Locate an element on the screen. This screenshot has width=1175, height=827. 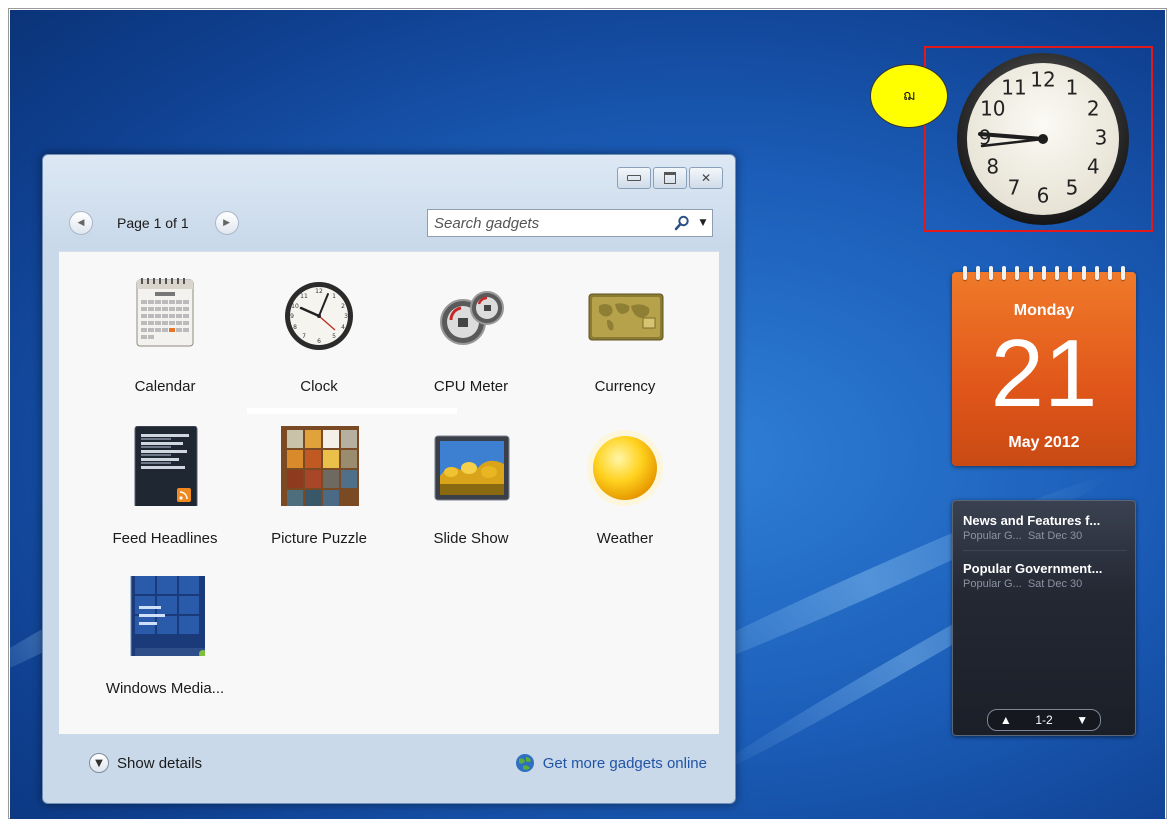
gallery-toolbar: ◀ Page 1 of 1 ▶ ▼ is located at coordinates (388, 223).